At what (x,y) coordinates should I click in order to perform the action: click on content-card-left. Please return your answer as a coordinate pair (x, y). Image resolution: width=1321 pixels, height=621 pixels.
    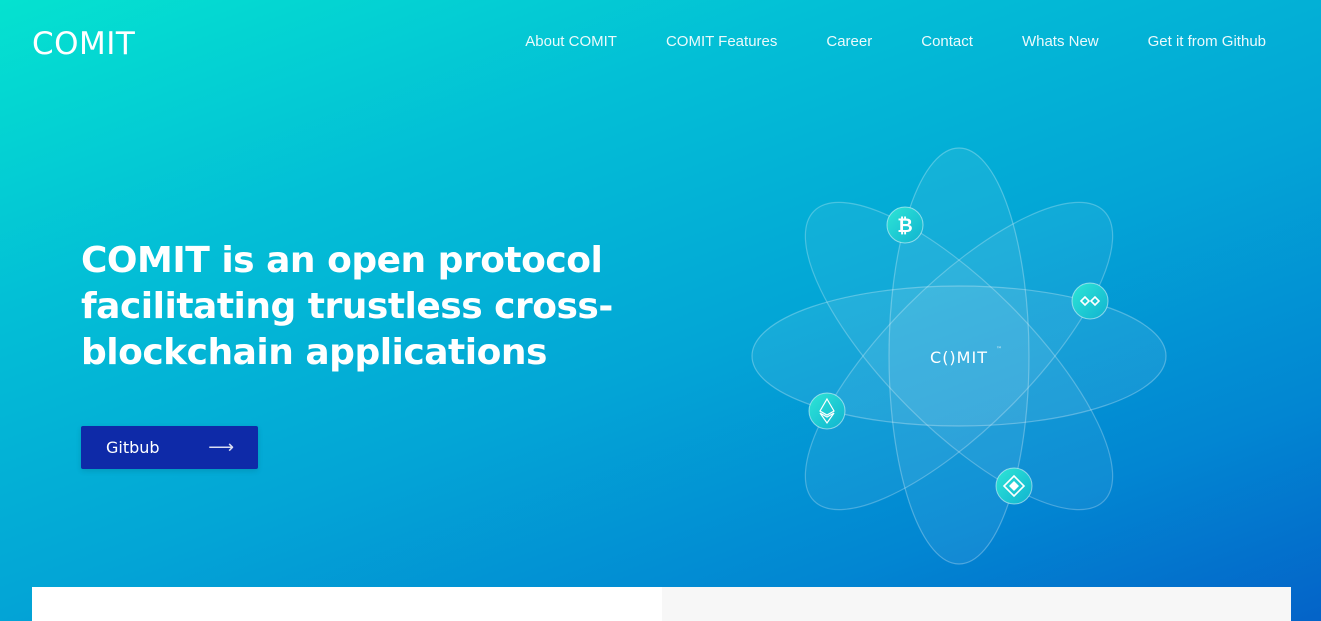
    Looking at the image, I should click on (347, 604).